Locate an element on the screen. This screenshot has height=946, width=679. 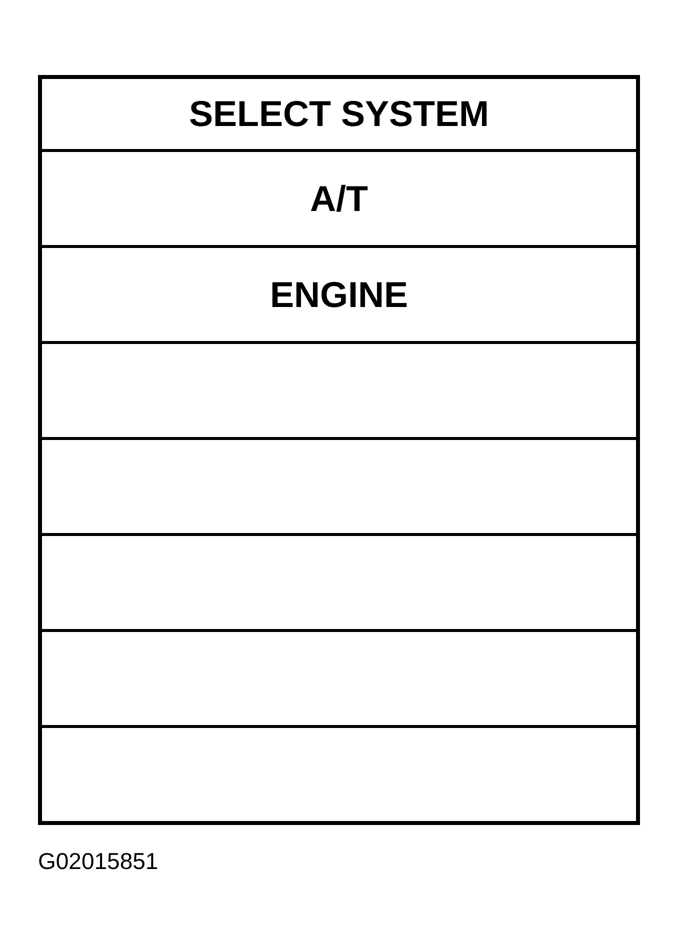
figure-code: G02015851 is located at coordinates (98, 861).